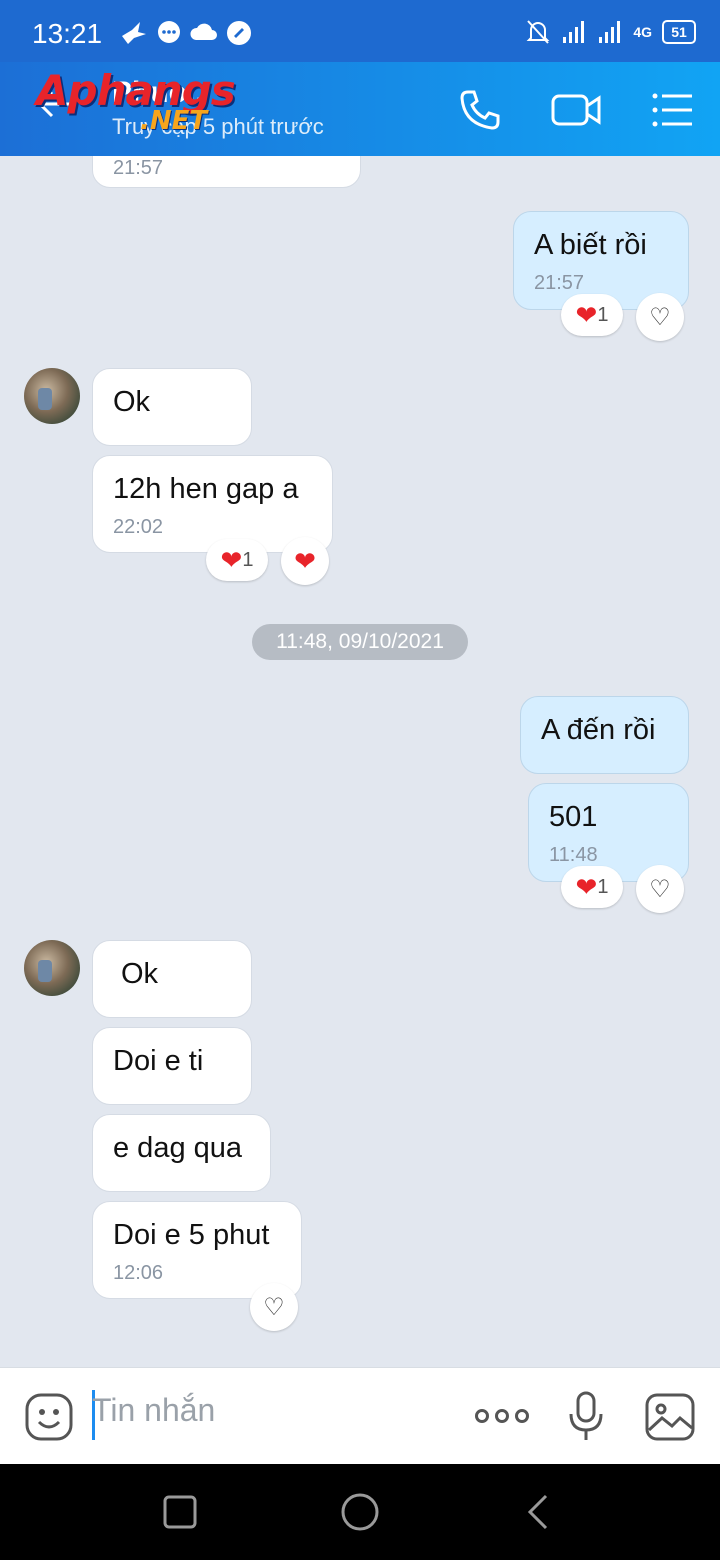 Image resolution: width=720 pixels, height=1560 pixels. What do you see at coordinates (574, 32) in the screenshot?
I see `signal-icon` at bounding box center [574, 32].